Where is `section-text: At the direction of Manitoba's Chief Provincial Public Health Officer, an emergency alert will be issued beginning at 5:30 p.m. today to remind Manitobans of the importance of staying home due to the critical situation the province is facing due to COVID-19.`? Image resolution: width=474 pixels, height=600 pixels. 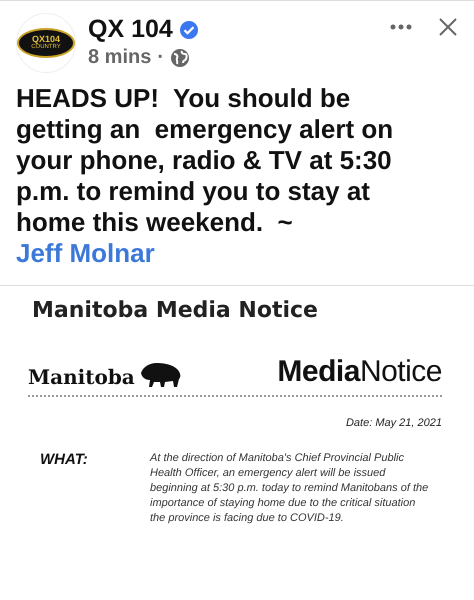 section-text: At the direction of Manitoba's Chief Provincial Public Health Officer, an emergency alert will be issued beginning at 5:30 p.m. today to remind Manitobans of the importance of staying home due to the critical situation the province is facing due to COVID-19. is located at coordinates (290, 488).